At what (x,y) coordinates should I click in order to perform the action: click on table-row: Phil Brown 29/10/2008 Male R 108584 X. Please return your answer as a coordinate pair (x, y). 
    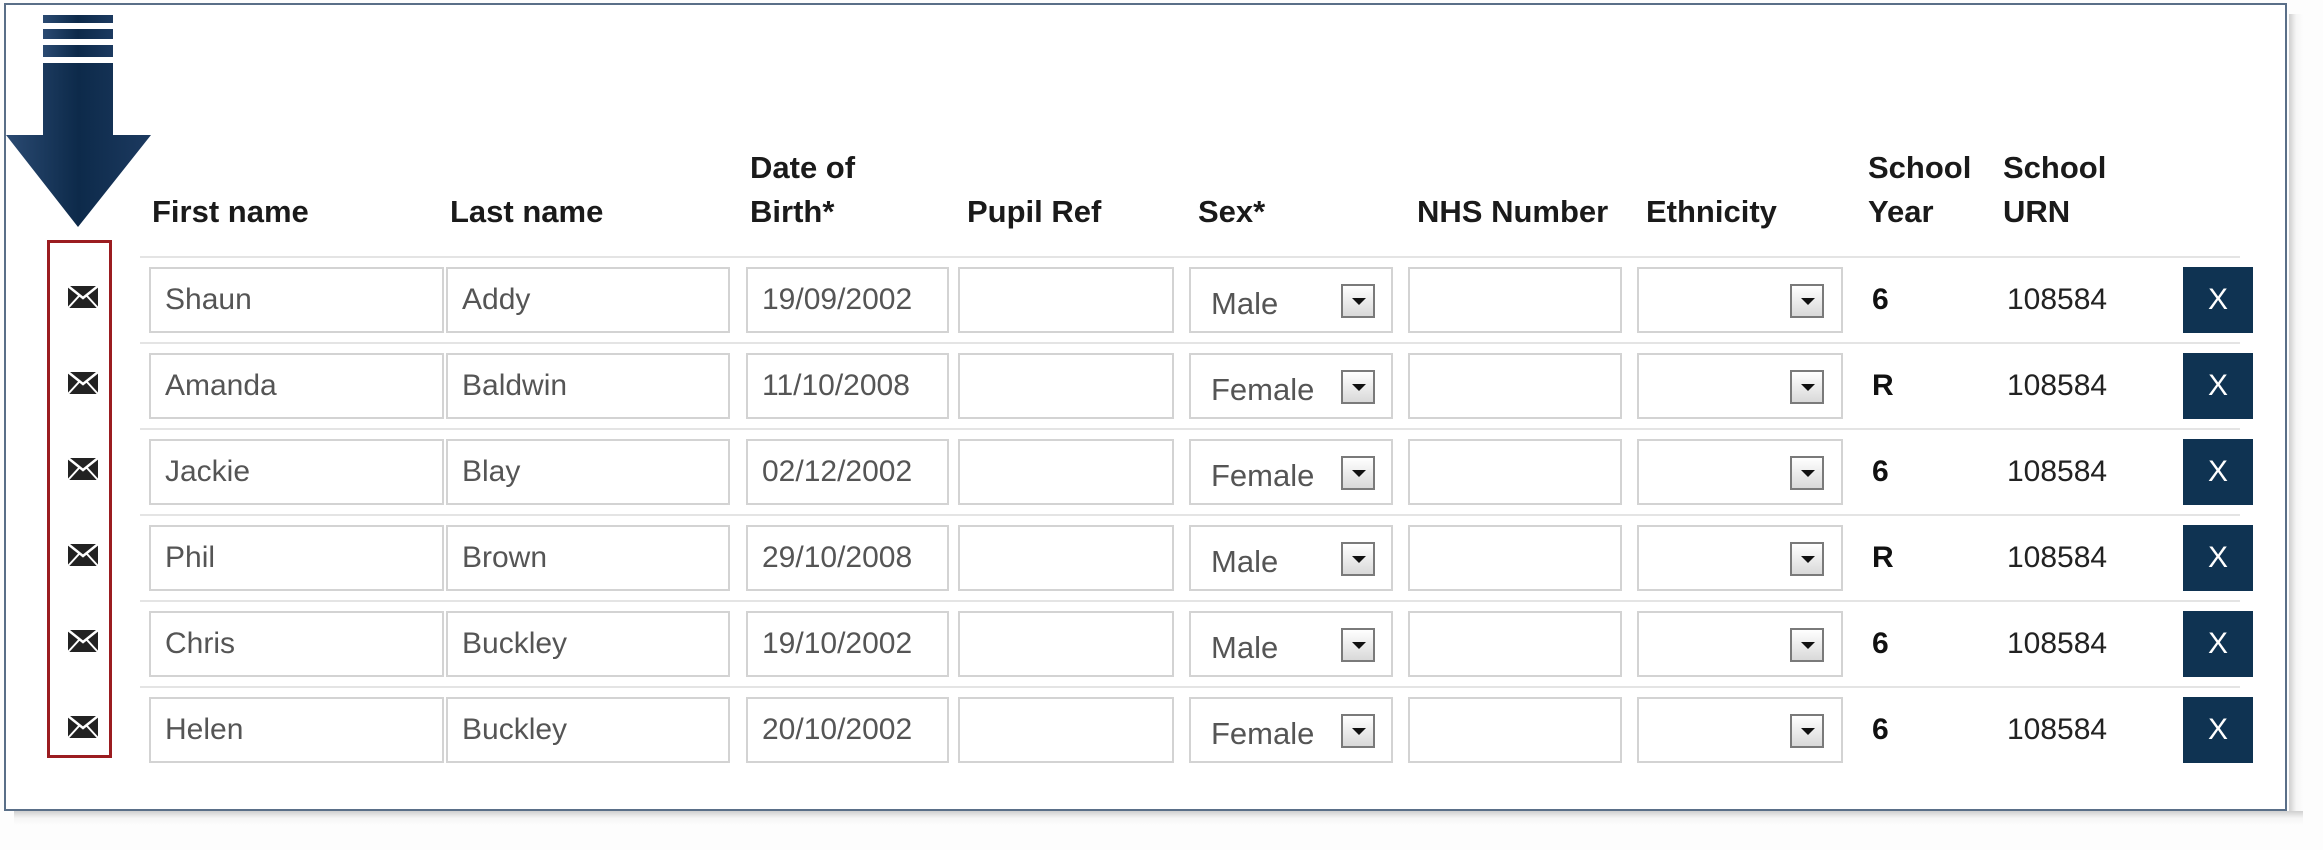
    Looking at the image, I should click on (1146, 558).